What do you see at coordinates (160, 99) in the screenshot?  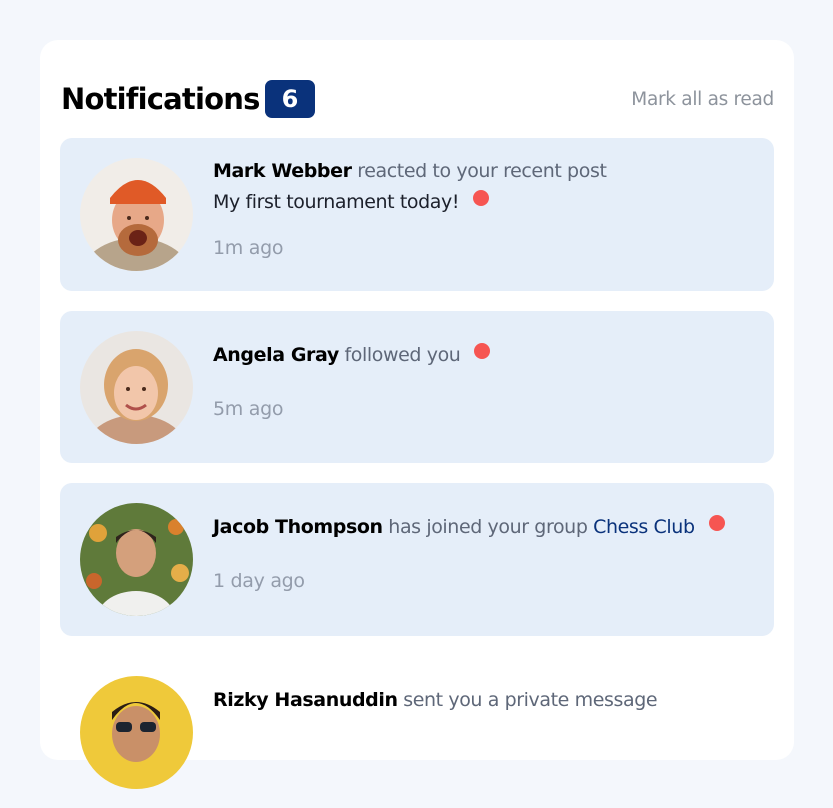 I see `page-title: Notifications` at bounding box center [160, 99].